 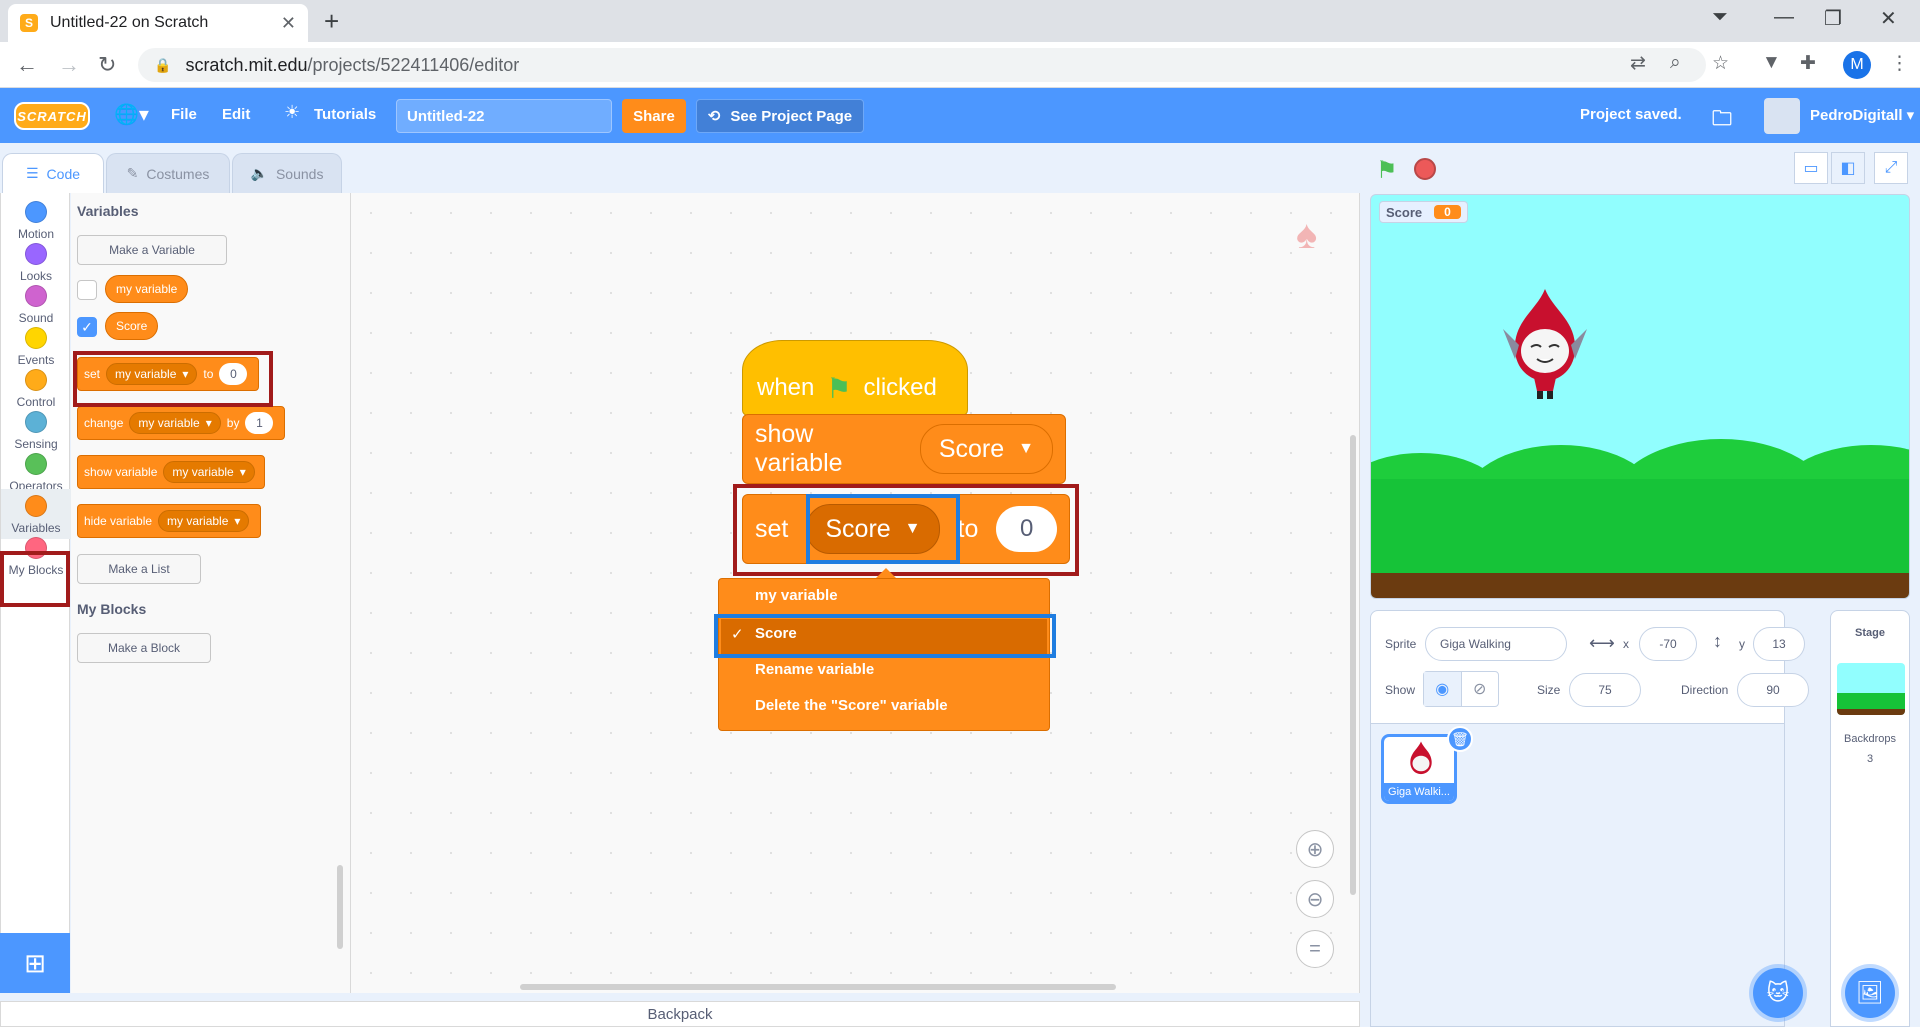 I want to click on globe-language-icon: 🌐▾, so click(x=131, y=114).